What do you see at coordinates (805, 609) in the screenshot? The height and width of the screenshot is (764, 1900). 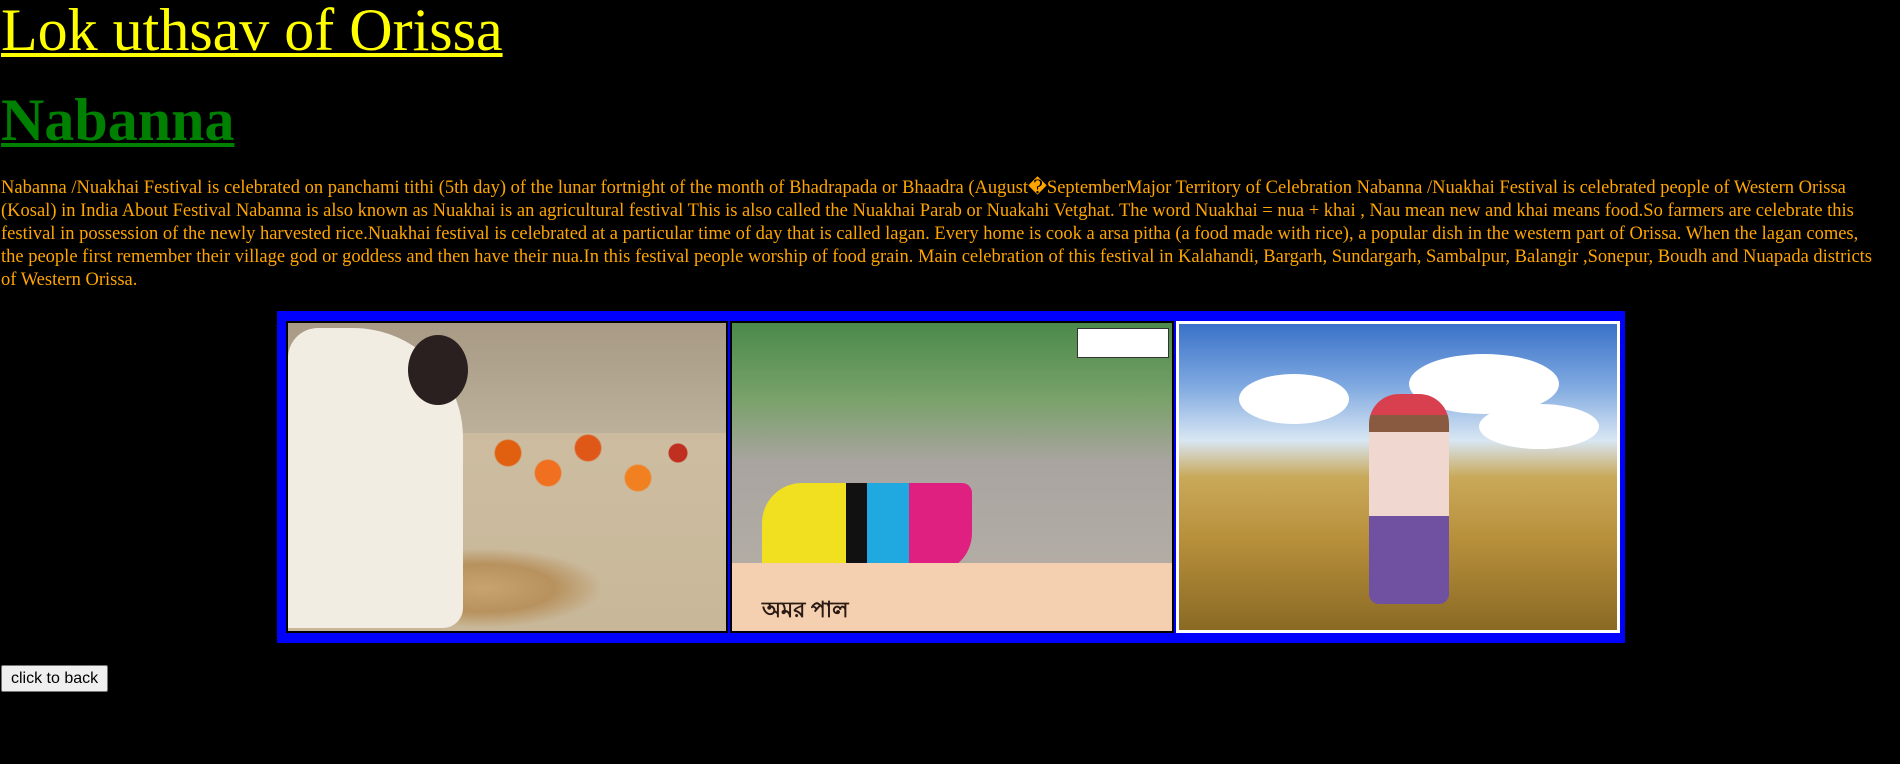 I see `album-artist-name: অমর পাল` at bounding box center [805, 609].